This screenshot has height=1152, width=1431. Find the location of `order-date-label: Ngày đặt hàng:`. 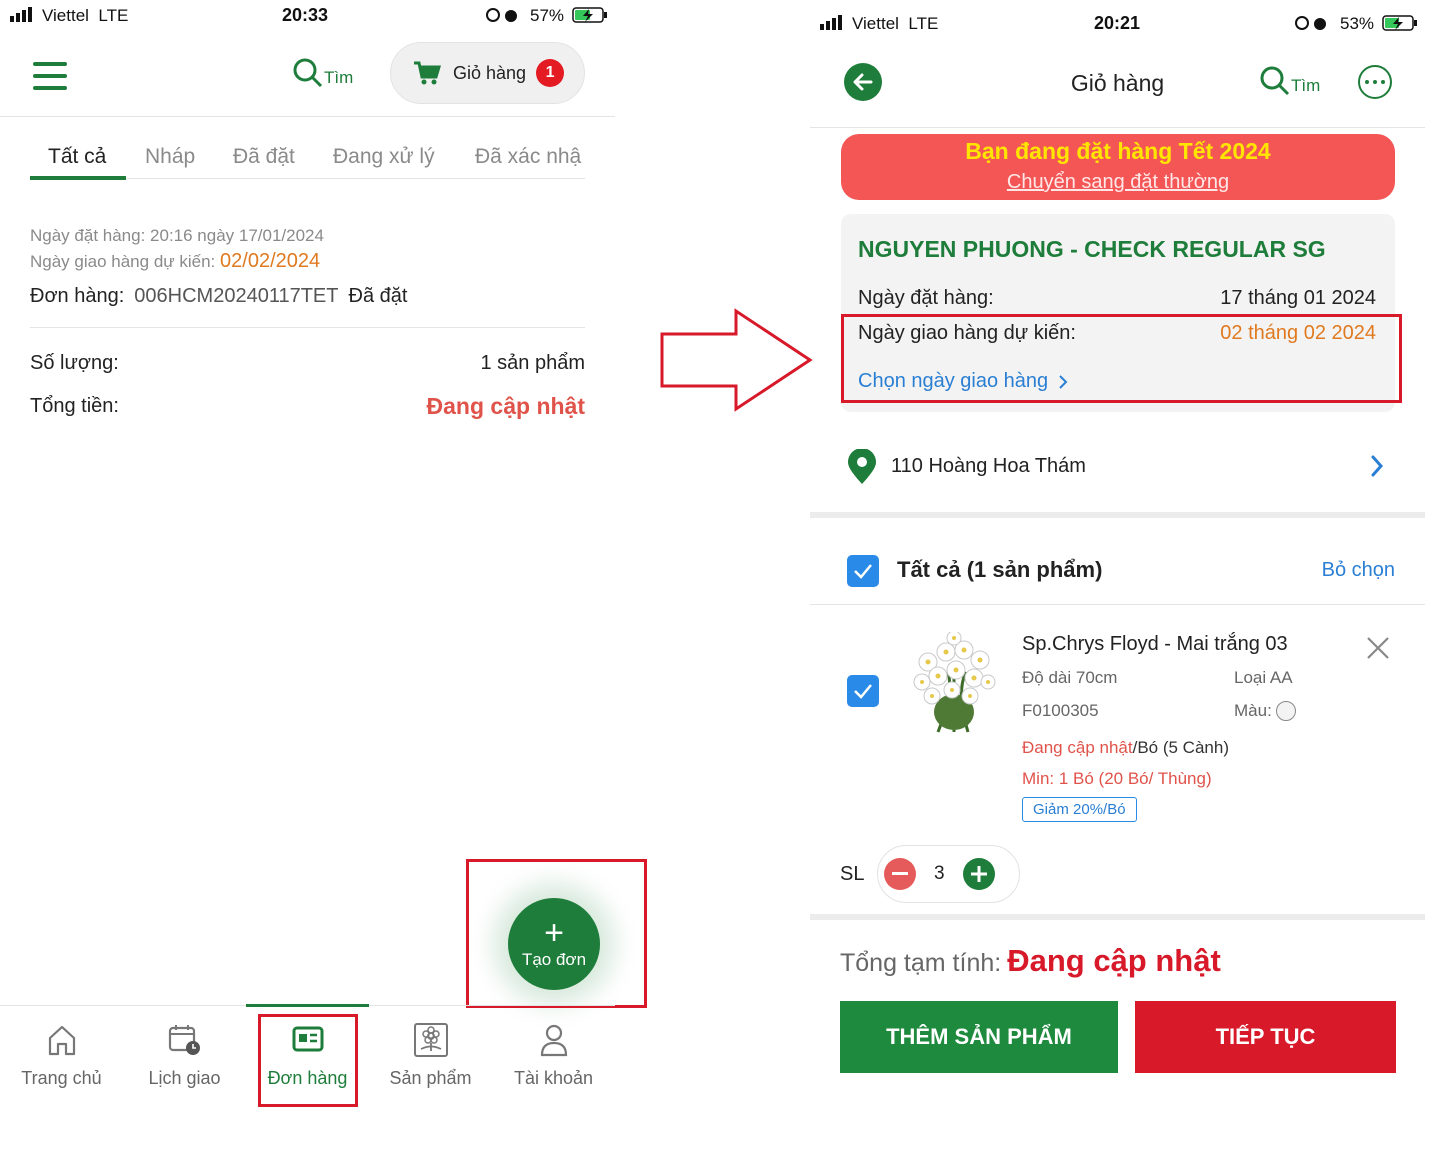

order-date-label: Ngày đặt hàng: is located at coordinates (926, 298).